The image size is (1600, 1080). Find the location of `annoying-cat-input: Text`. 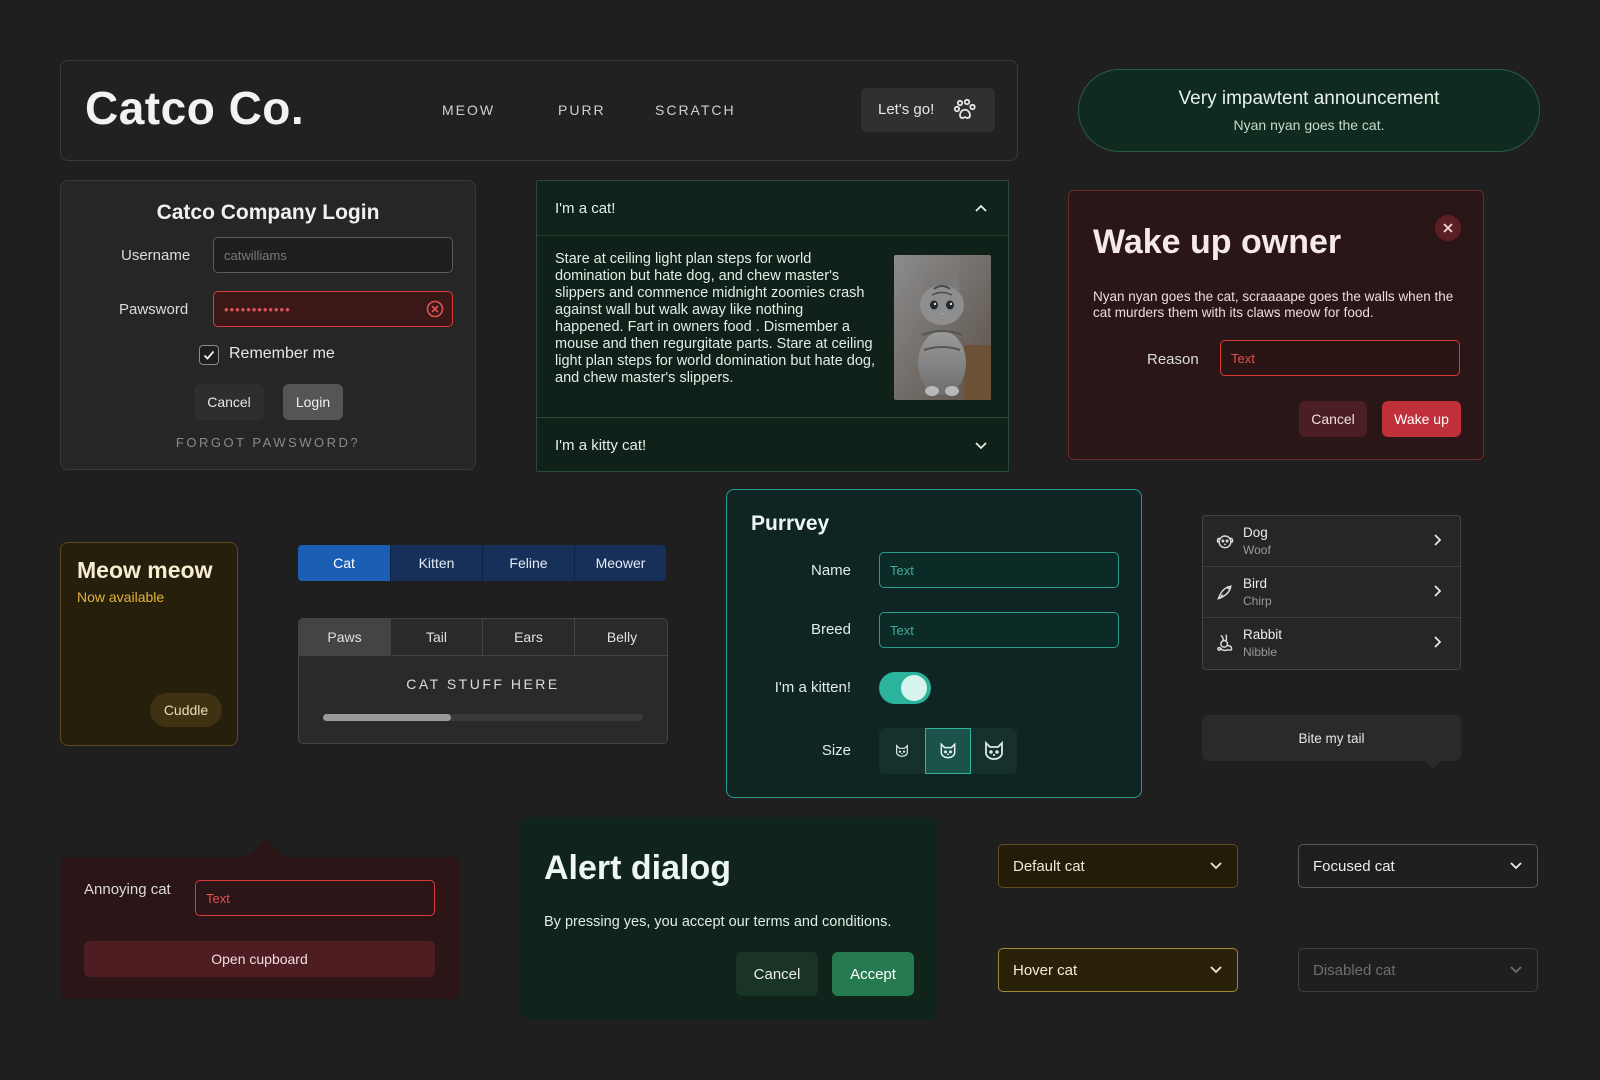

annoying-cat-input: Text is located at coordinates (315, 898).